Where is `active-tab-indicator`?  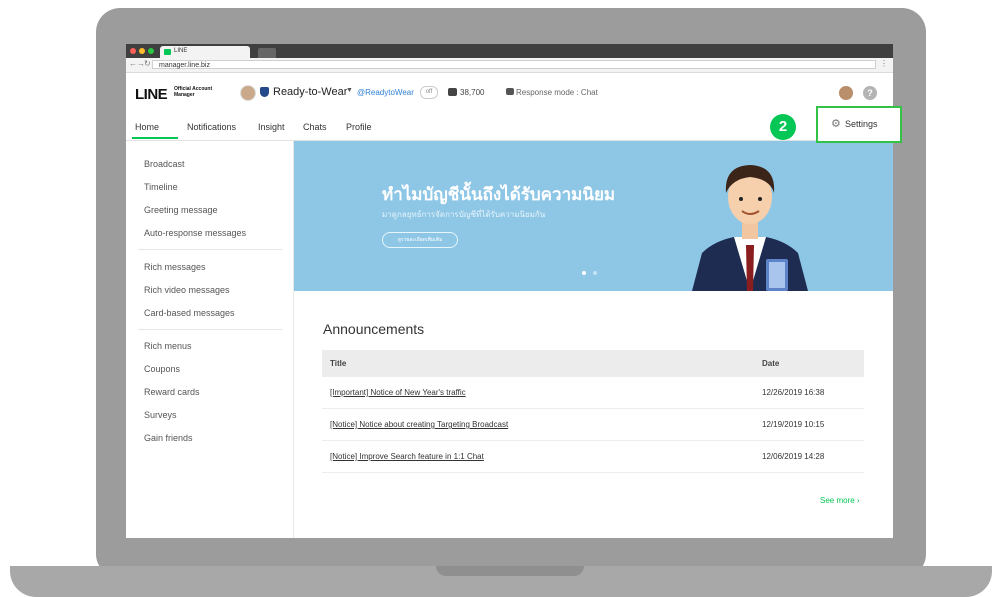 active-tab-indicator is located at coordinates (155, 138).